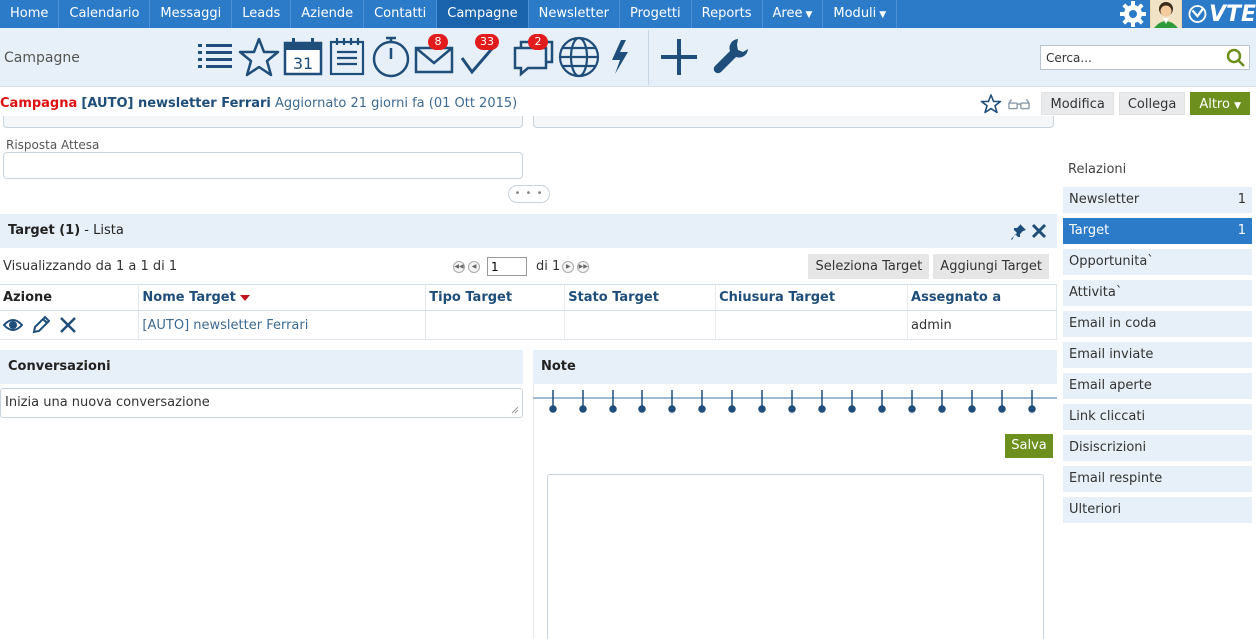 The image size is (1256, 639). I want to click on cell-assegnato-a: admin, so click(982, 325).